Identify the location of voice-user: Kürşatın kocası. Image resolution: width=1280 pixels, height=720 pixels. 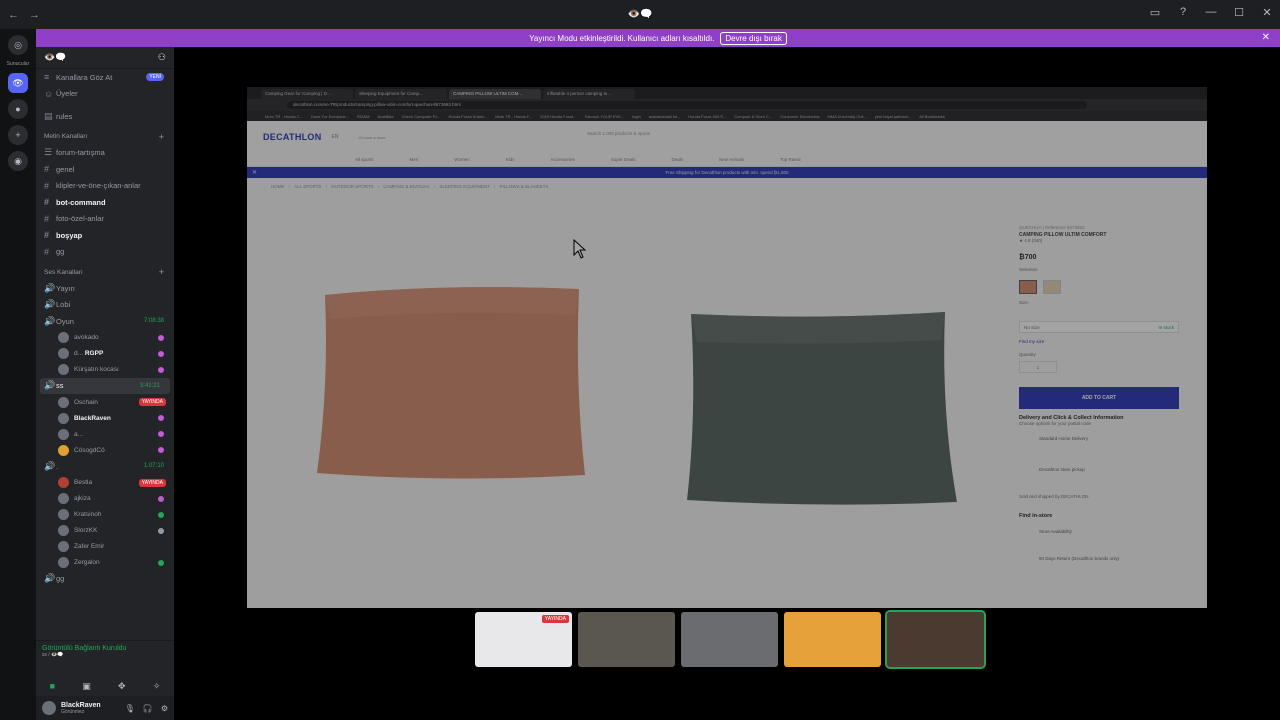
(105, 370).